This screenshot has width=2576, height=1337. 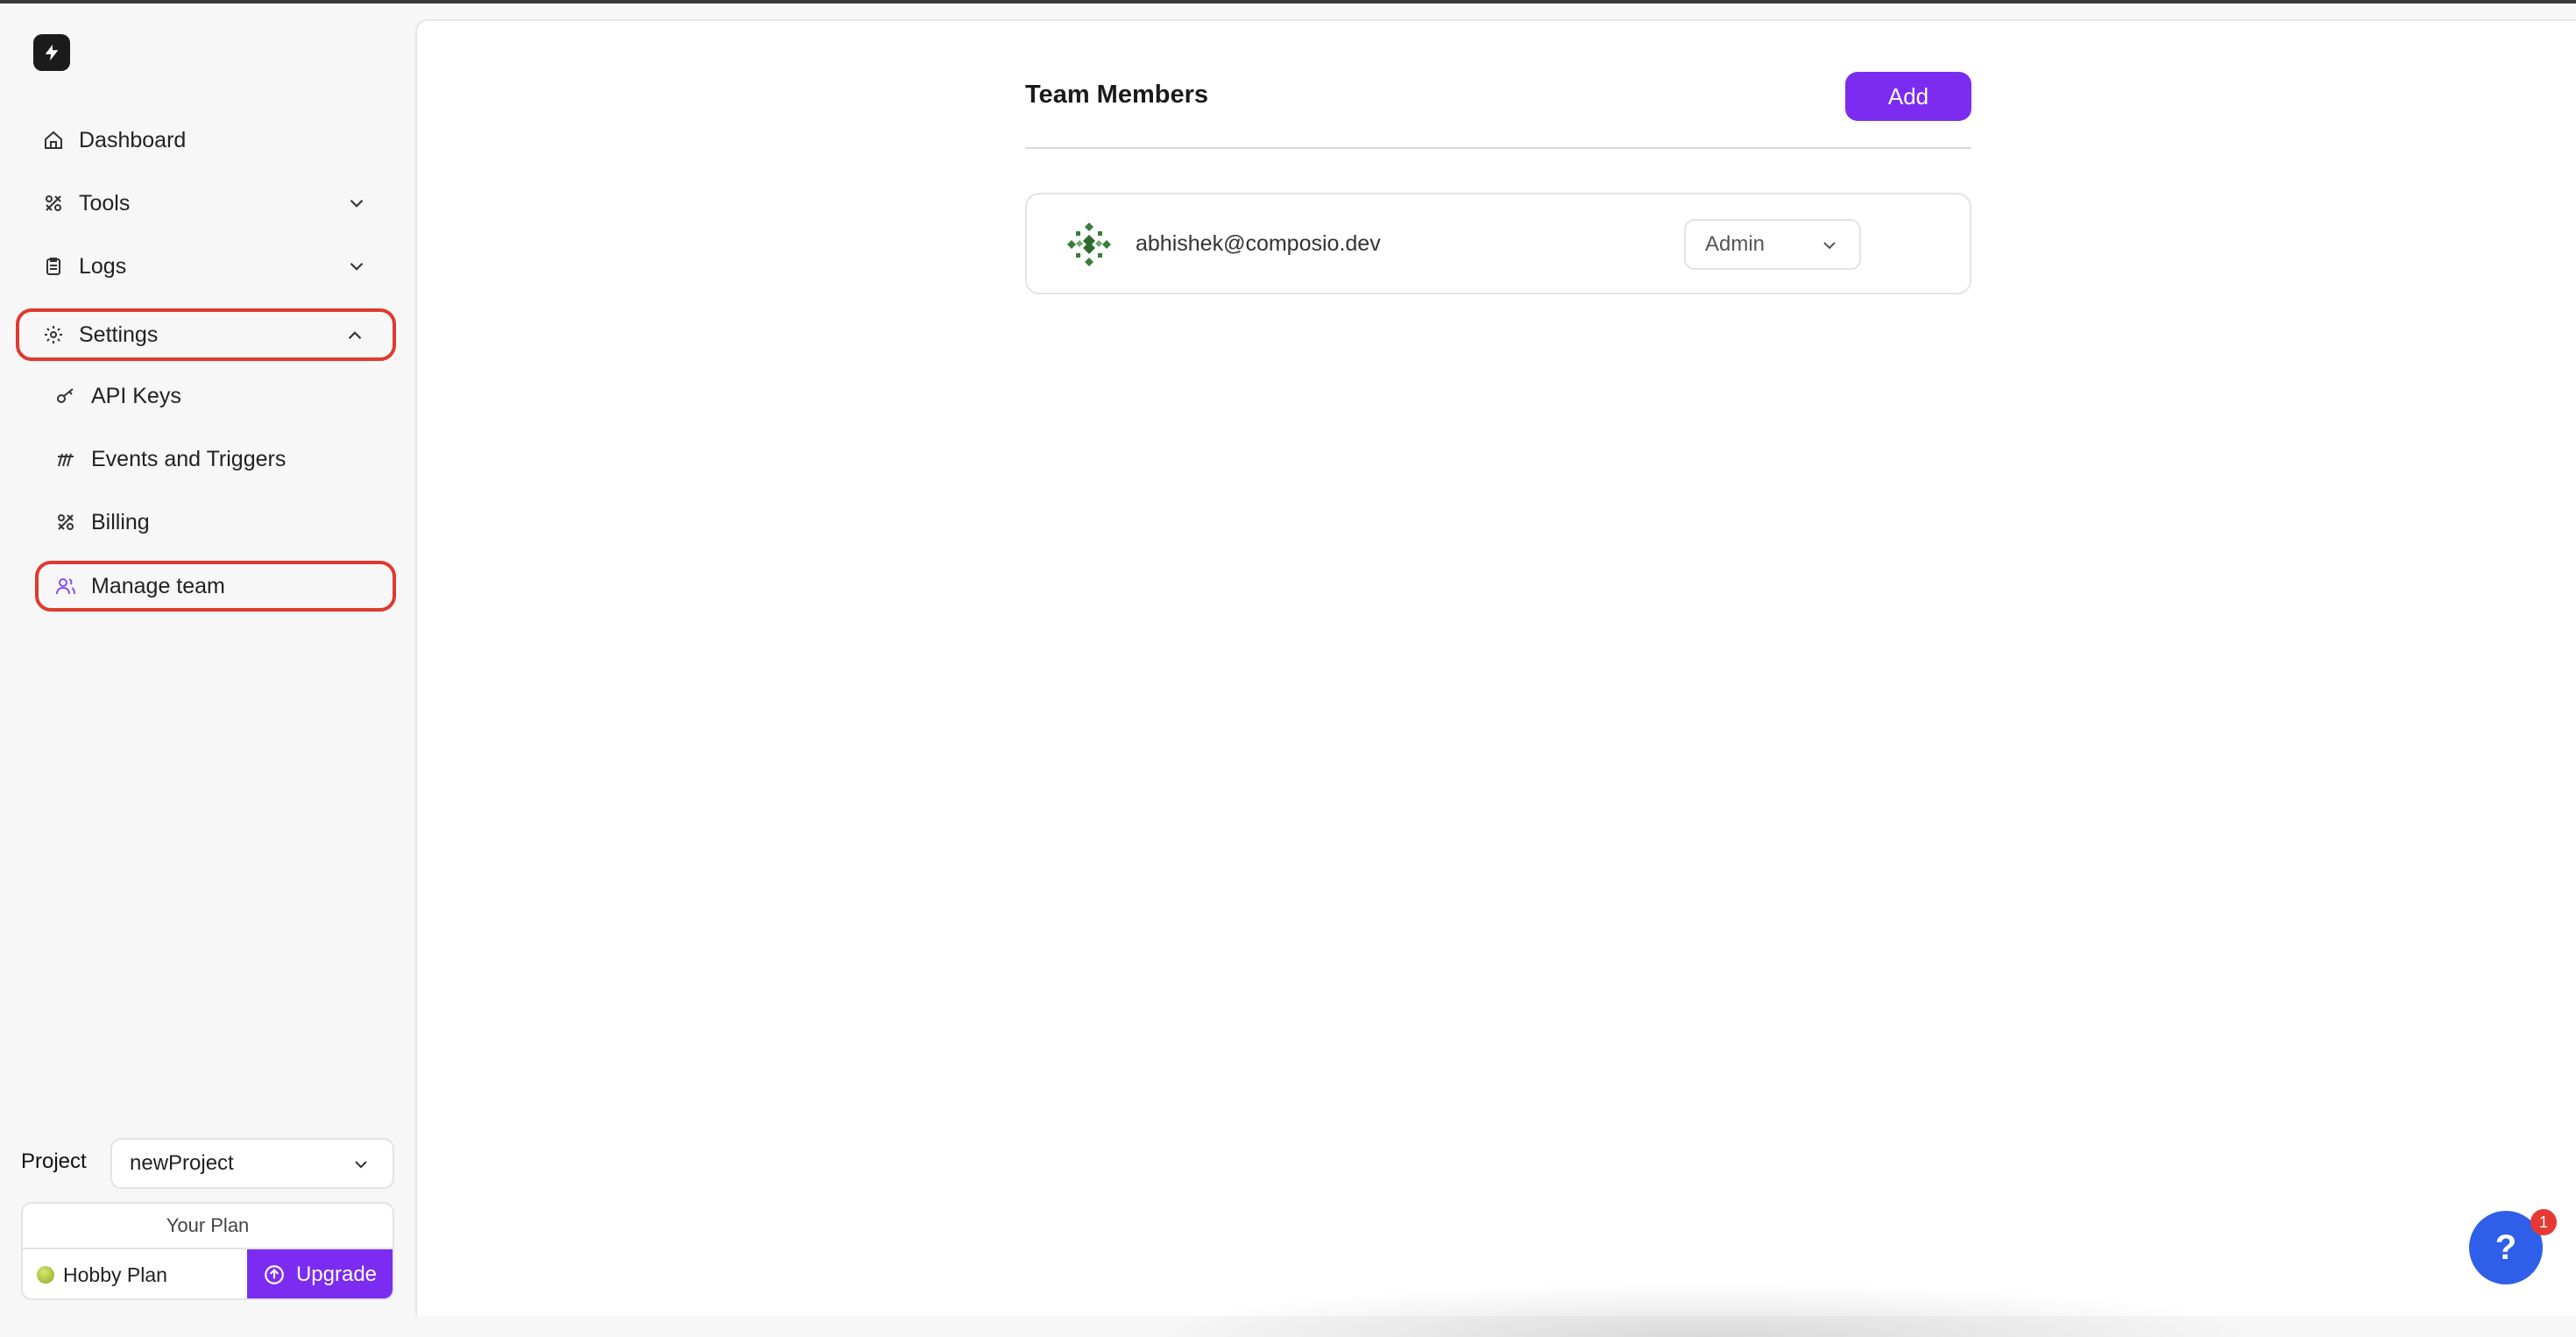 What do you see at coordinates (2543, 1222) in the screenshot?
I see `notification-badge: 1` at bounding box center [2543, 1222].